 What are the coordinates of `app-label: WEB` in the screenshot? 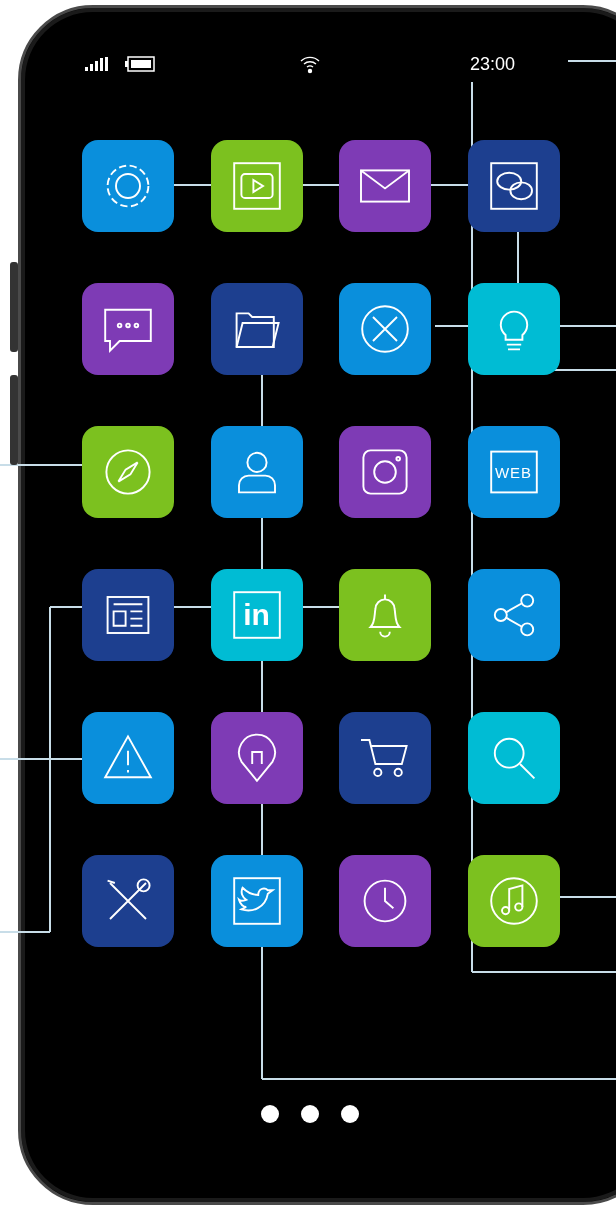 It's located at (513, 472).